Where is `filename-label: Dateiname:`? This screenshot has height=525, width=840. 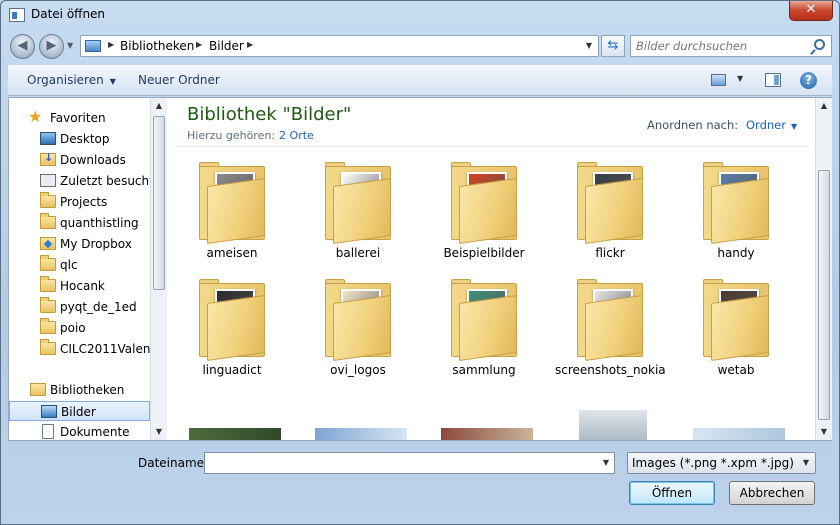
filename-label: Dateiname: is located at coordinates (173, 463).